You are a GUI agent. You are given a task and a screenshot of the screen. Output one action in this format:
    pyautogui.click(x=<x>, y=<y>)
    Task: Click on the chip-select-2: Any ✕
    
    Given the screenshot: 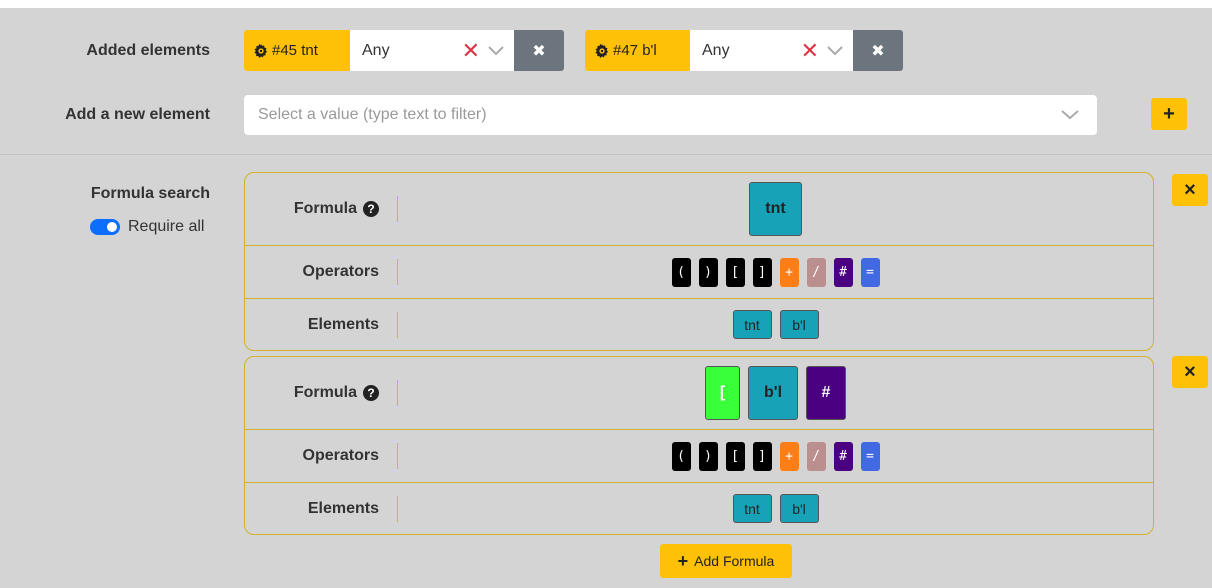 What is the action you would take?
    pyautogui.click(x=771, y=50)
    